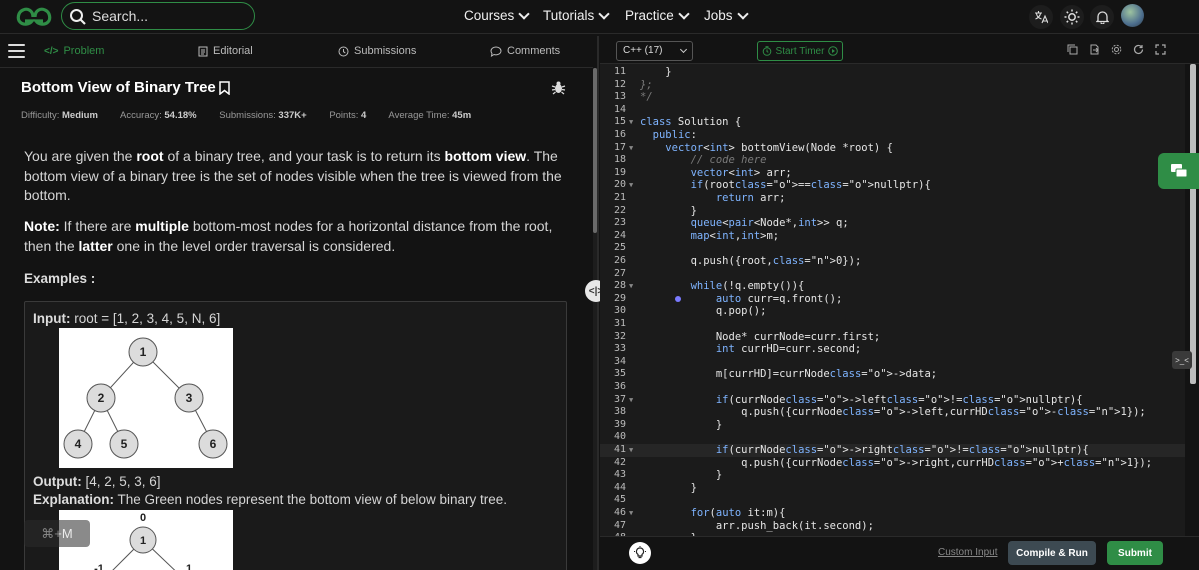 This screenshot has width=1199, height=570. Describe the element at coordinates (800, 51) in the screenshot. I see `start-timer-button: Start Timer` at that location.